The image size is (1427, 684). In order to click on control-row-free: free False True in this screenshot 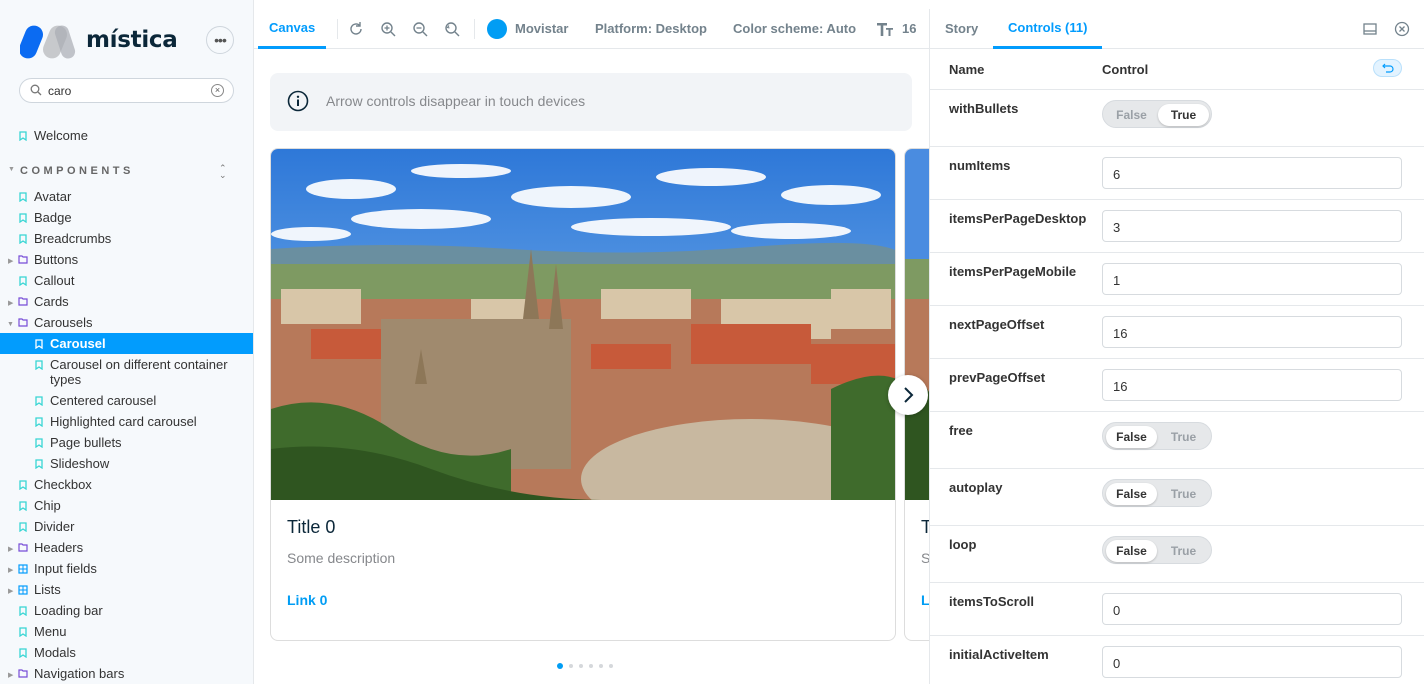, I will do `click(1177, 440)`.